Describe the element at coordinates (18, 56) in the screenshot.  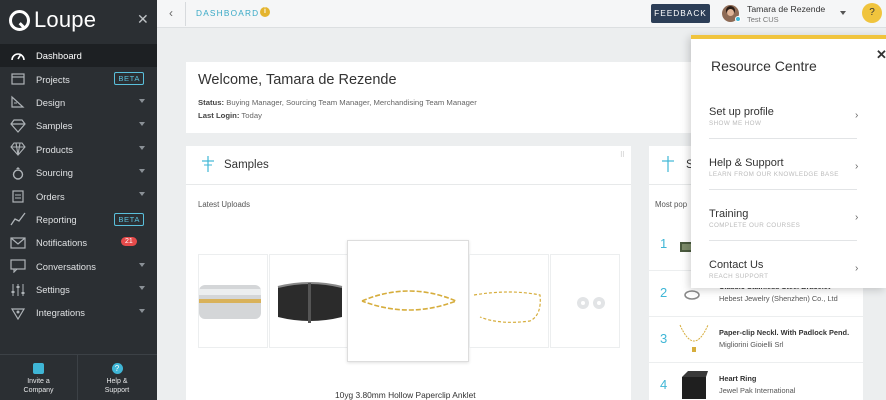
I see `dashboard-gauge-icon` at that location.